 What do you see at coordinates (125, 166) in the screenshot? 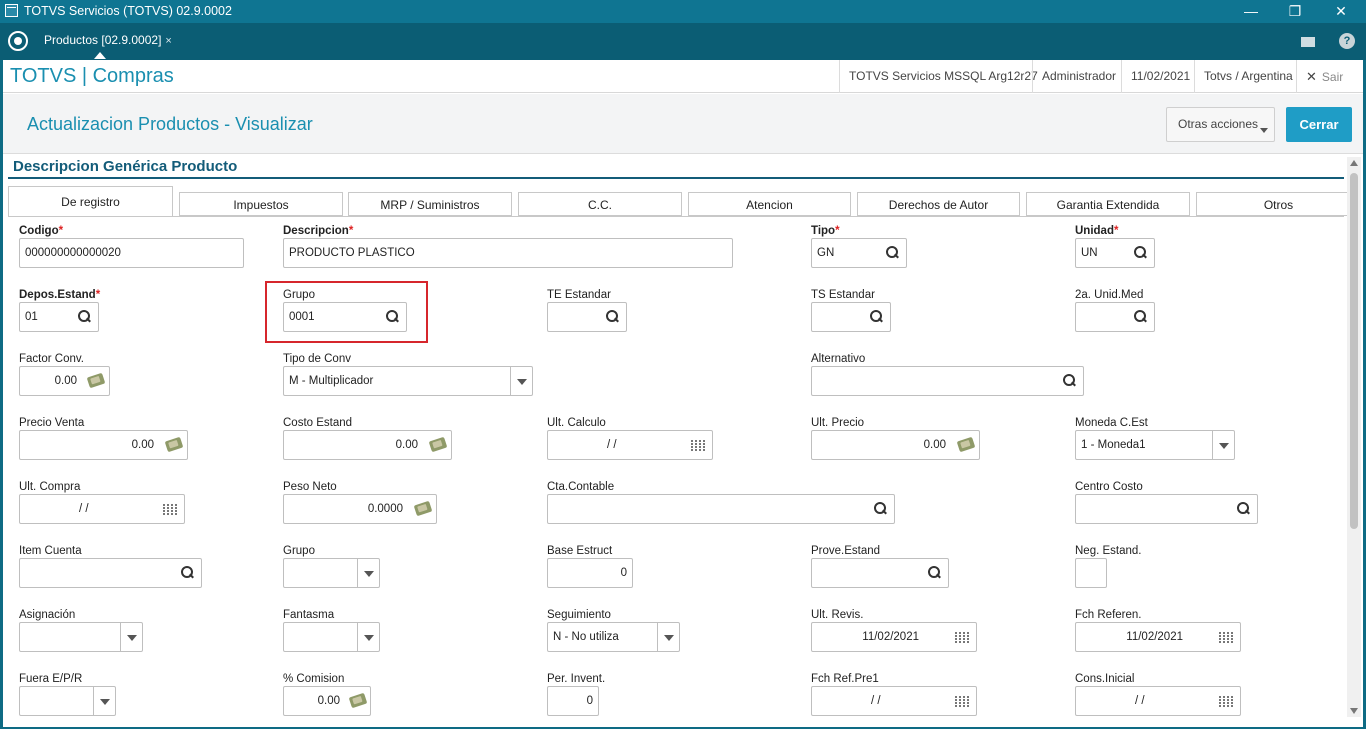
I see `section-title: Descripcion Genérica Producto` at bounding box center [125, 166].